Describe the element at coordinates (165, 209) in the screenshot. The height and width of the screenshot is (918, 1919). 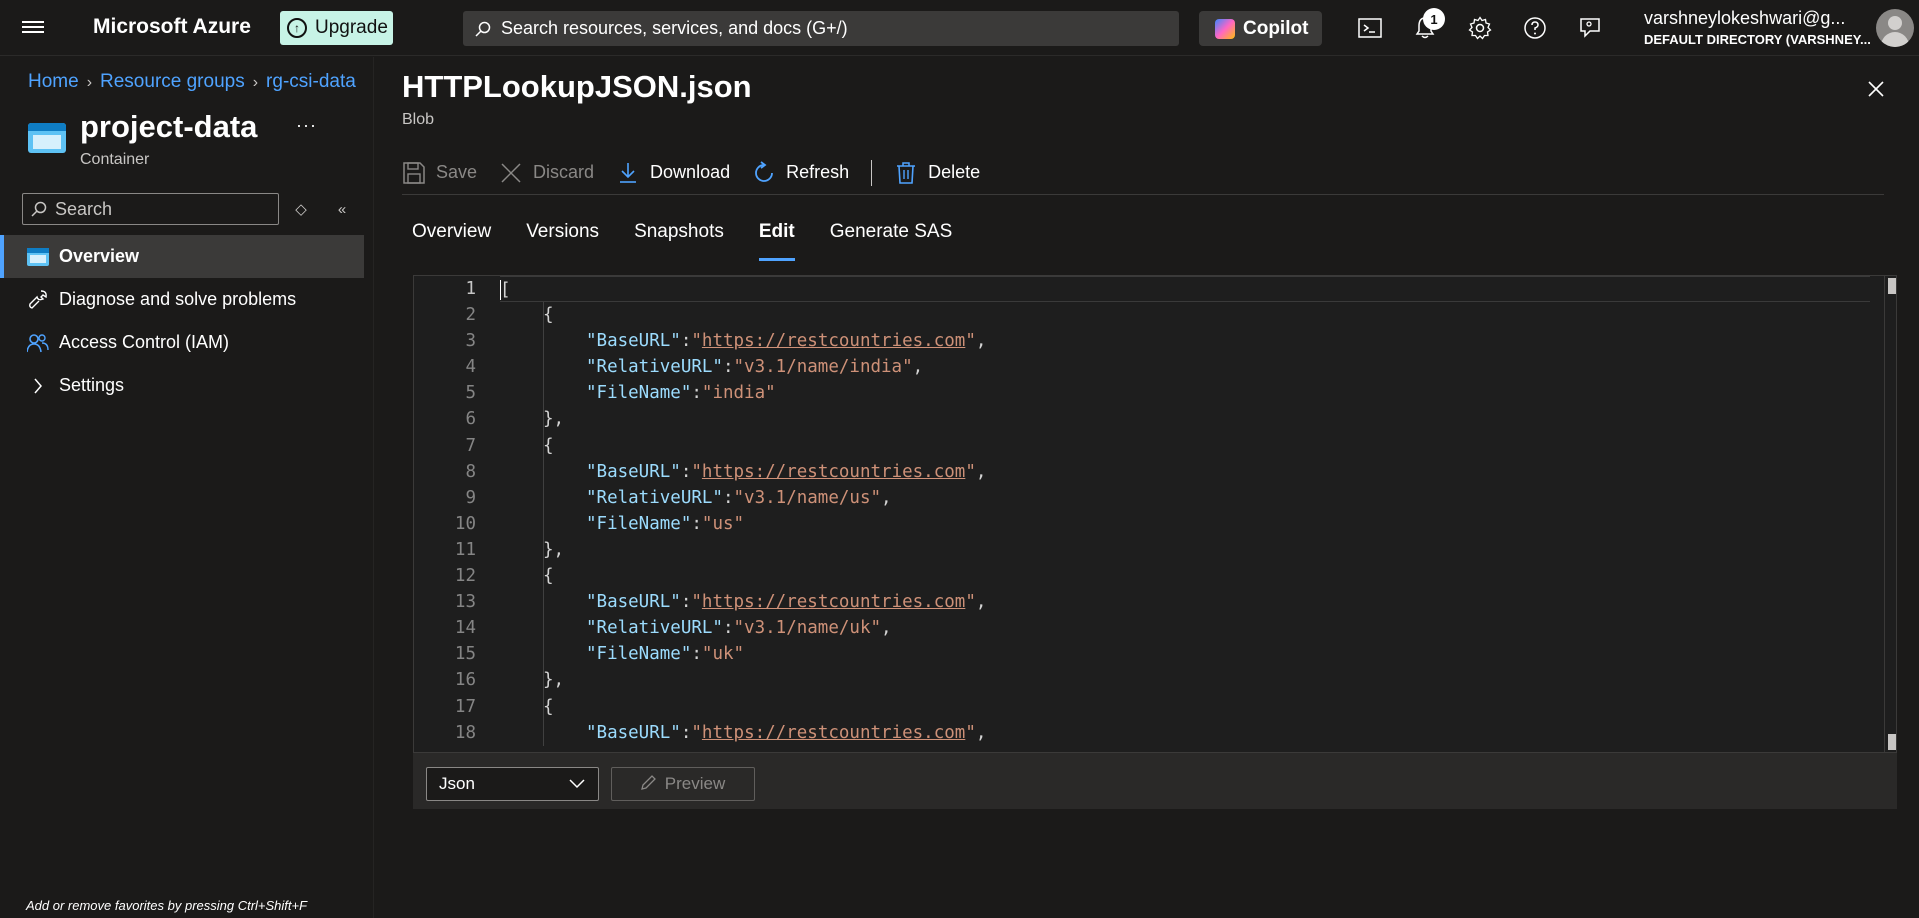
I see `menu-search-input` at that location.